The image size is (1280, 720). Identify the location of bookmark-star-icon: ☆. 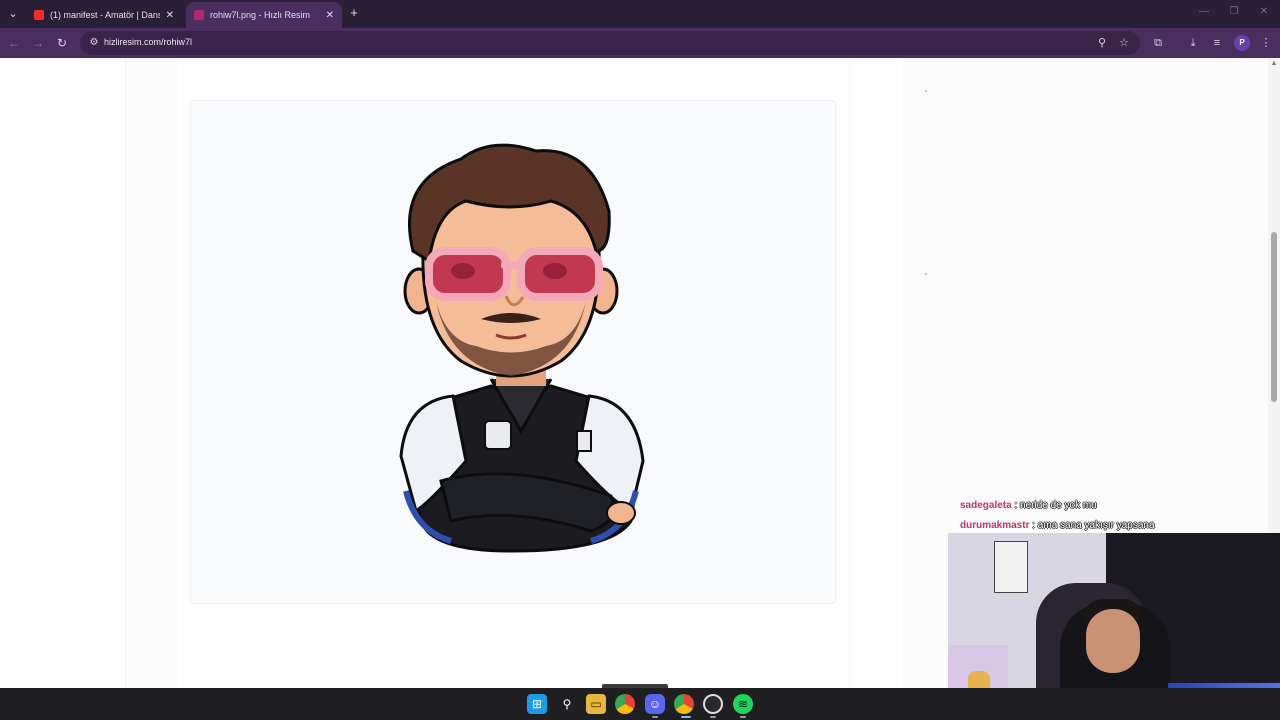
(1124, 43).